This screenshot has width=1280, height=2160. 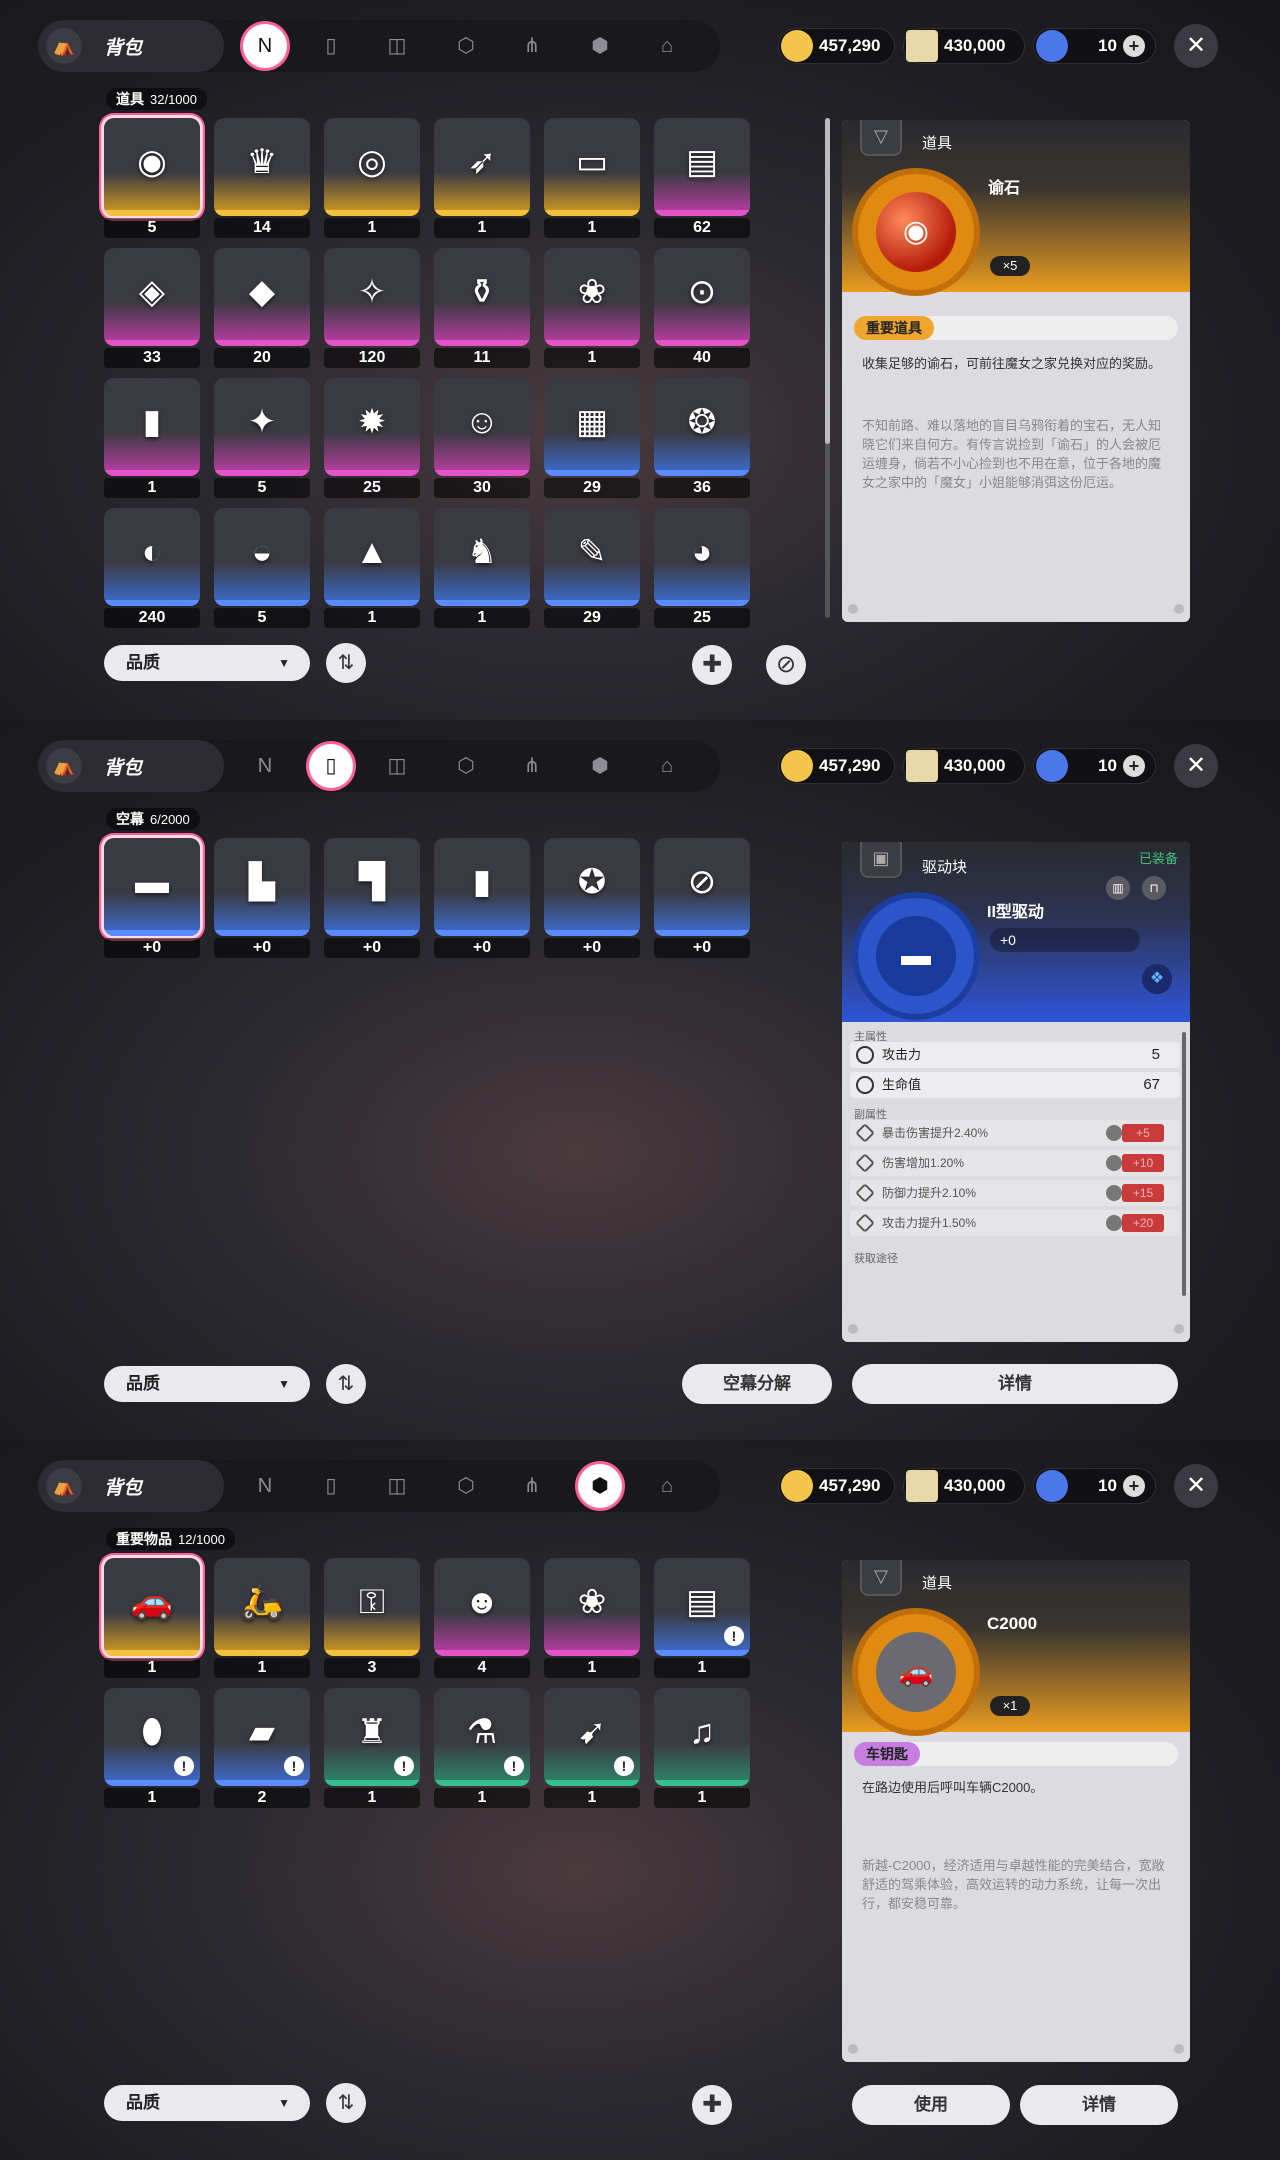 What do you see at coordinates (1184, 1164) in the screenshot?
I see `detail-scrollbar` at bounding box center [1184, 1164].